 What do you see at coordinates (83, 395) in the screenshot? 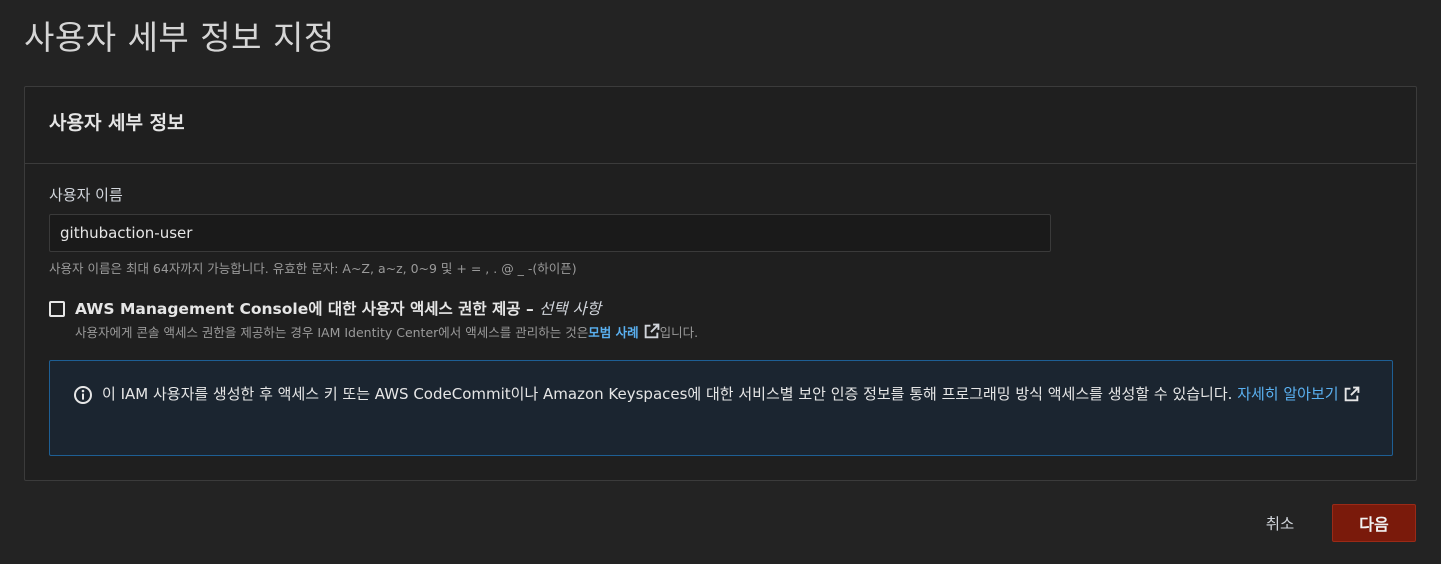
I see `info-icon` at bounding box center [83, 395].